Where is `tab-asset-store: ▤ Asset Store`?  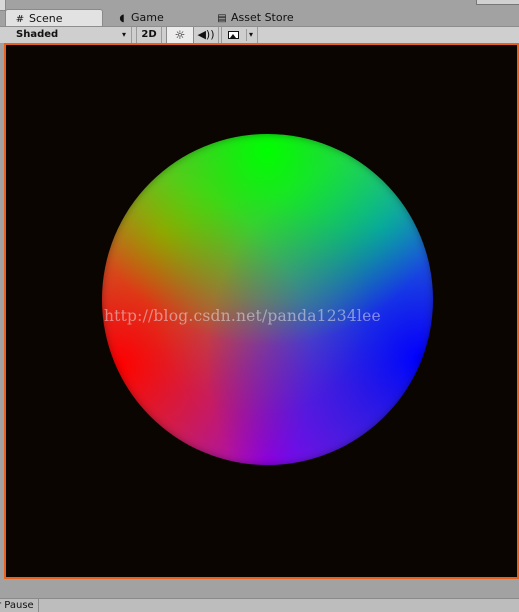
tab-asset-store: ▤ Asset Store is located at coordinates (263, 17).